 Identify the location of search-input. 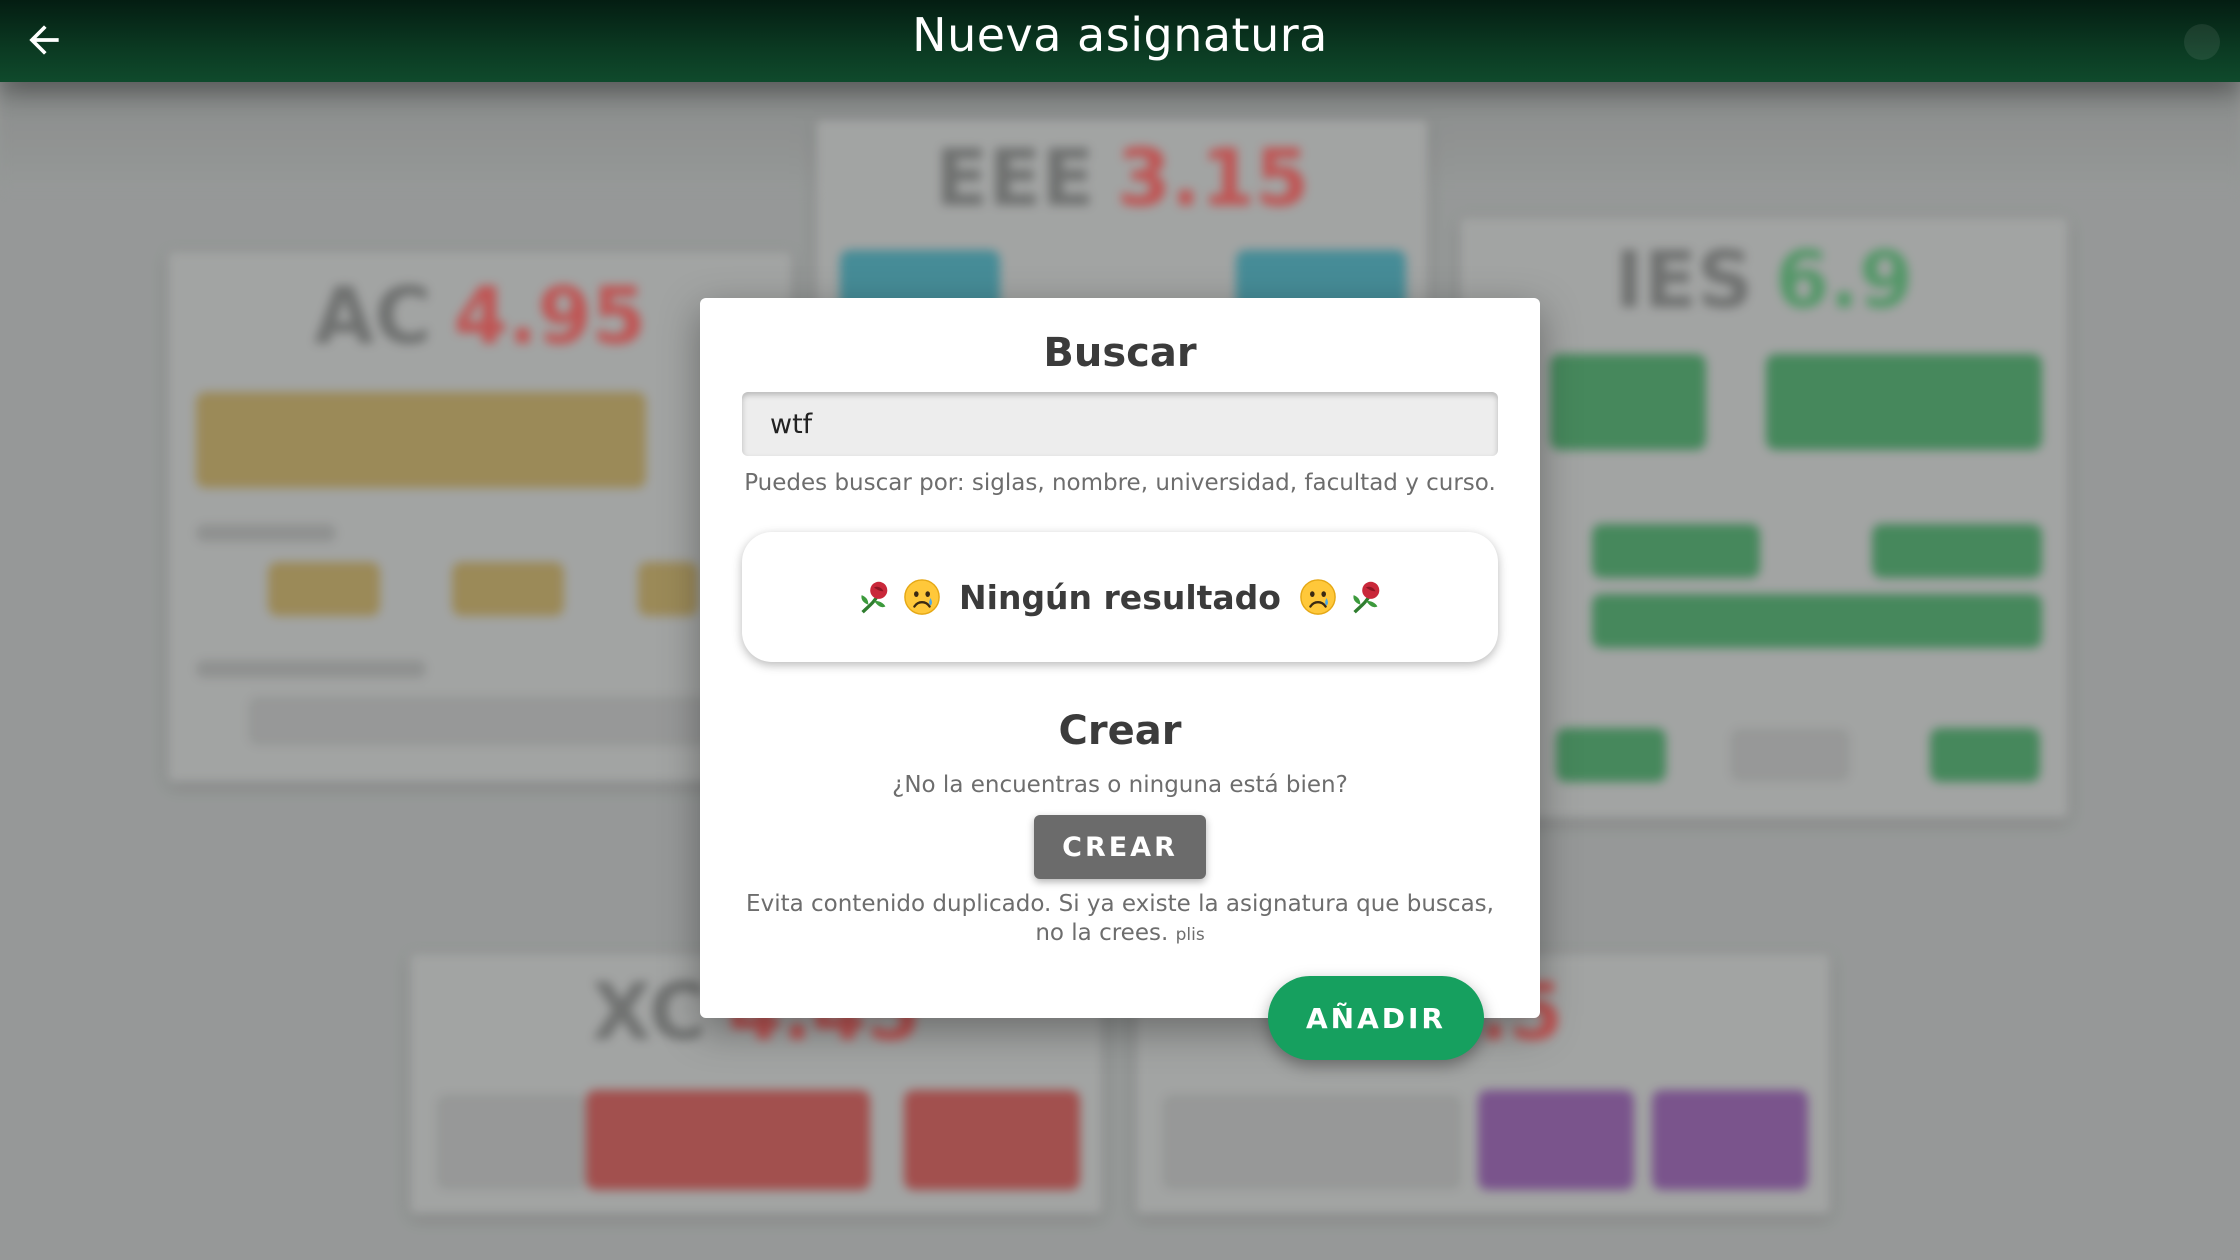
(1120, 424).